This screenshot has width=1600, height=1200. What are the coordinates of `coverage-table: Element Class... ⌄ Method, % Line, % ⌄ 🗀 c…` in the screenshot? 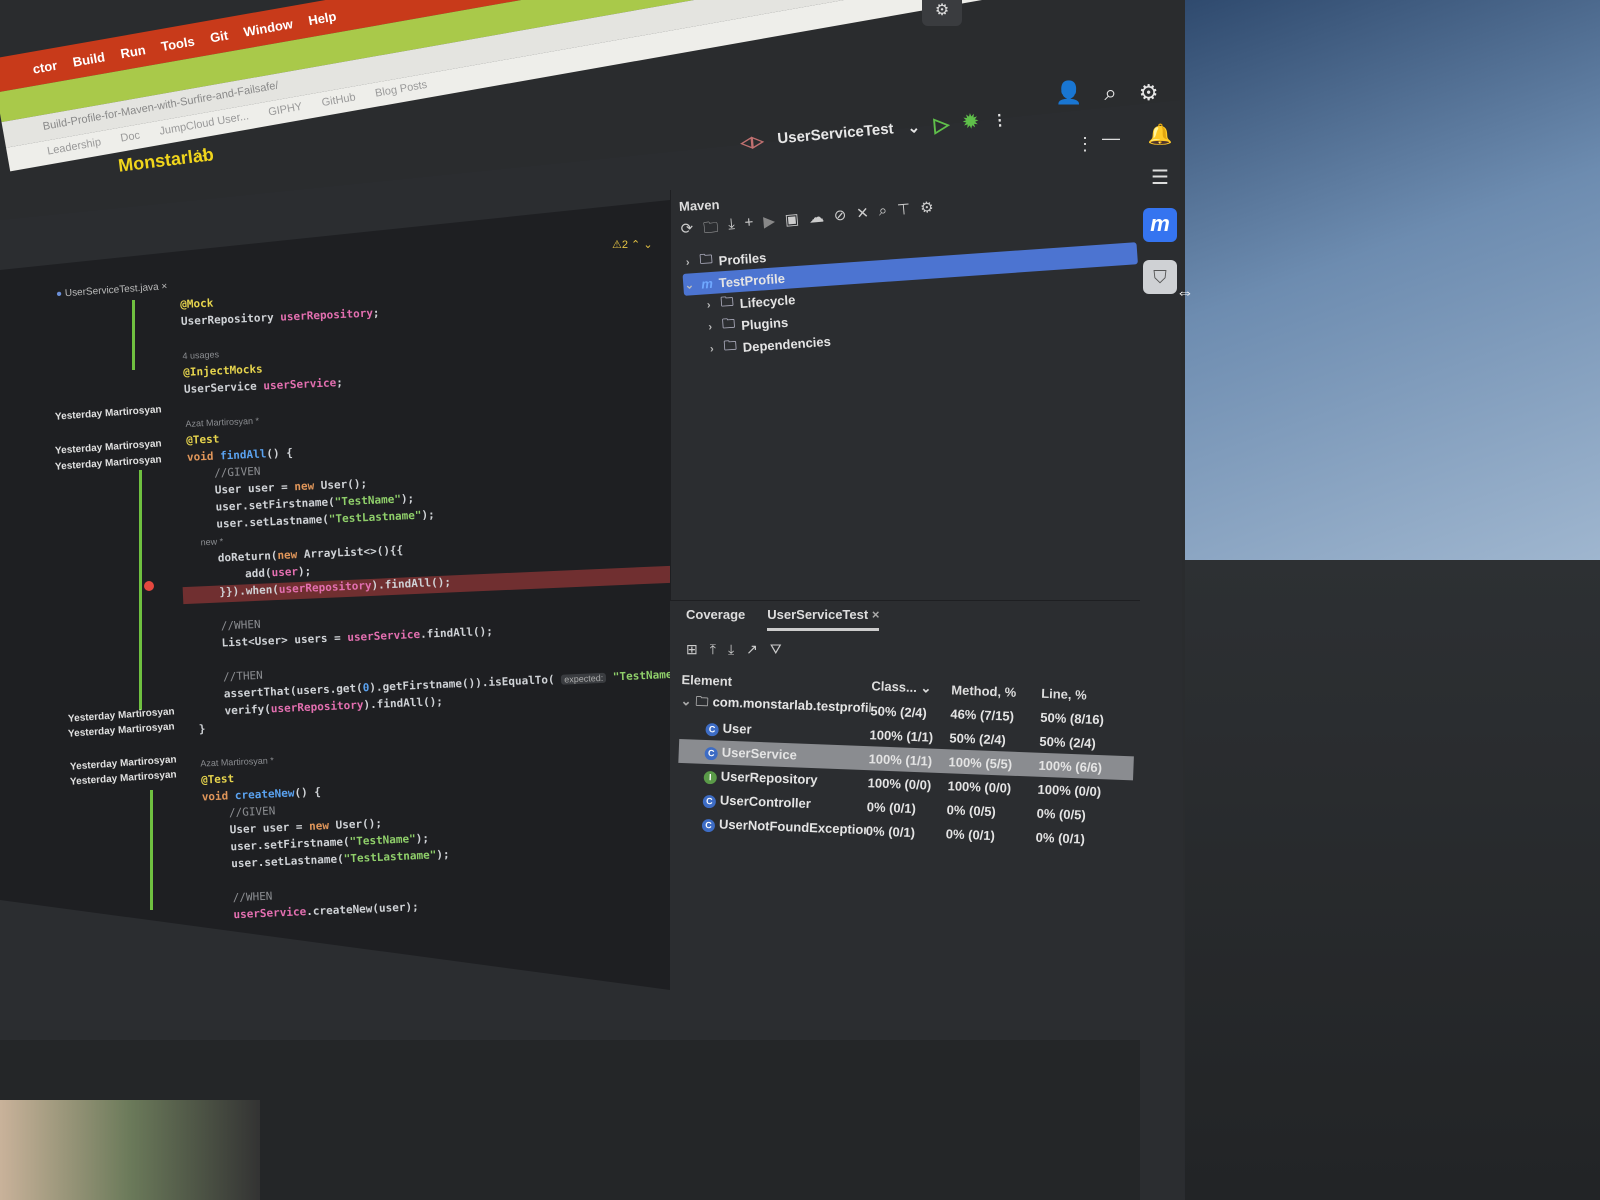 It's located at (906, 759).